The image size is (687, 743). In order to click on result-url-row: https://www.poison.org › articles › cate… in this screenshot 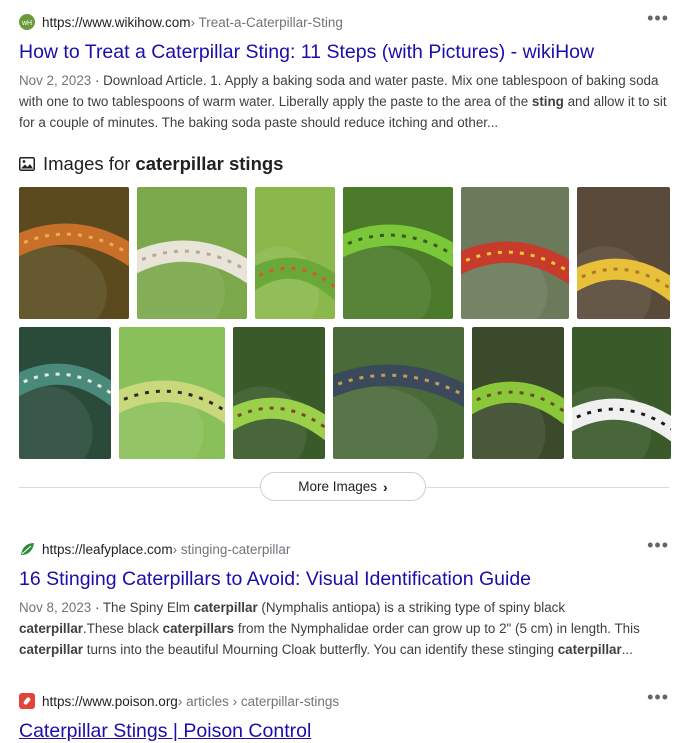, I will do `click(344, 701)`.